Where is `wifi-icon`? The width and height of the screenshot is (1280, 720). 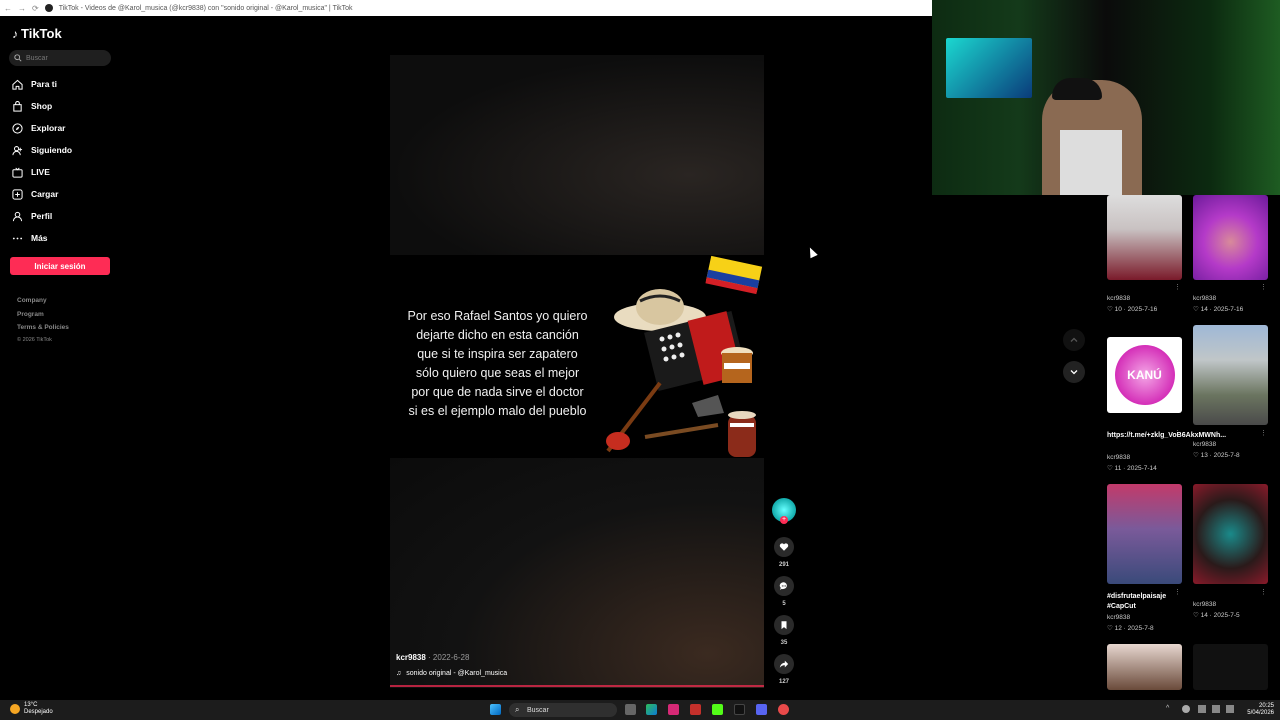 wifi-icon is located at coordinates (1216, 709).